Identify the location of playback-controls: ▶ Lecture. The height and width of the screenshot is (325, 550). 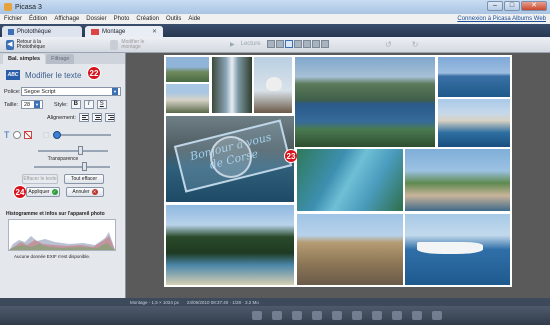
(279, 44).